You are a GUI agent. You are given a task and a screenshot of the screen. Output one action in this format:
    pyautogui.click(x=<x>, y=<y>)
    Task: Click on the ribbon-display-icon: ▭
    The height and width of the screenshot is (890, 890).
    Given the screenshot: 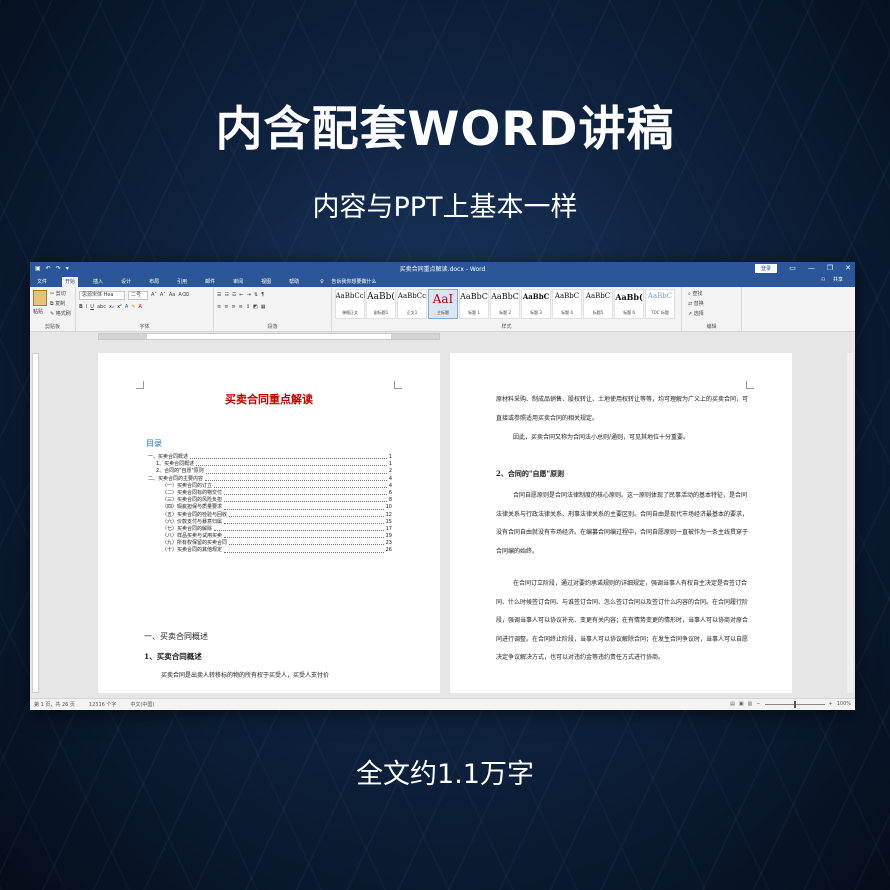 What is the action you would take?
    pyautogui.click(x=792, y=268)
    